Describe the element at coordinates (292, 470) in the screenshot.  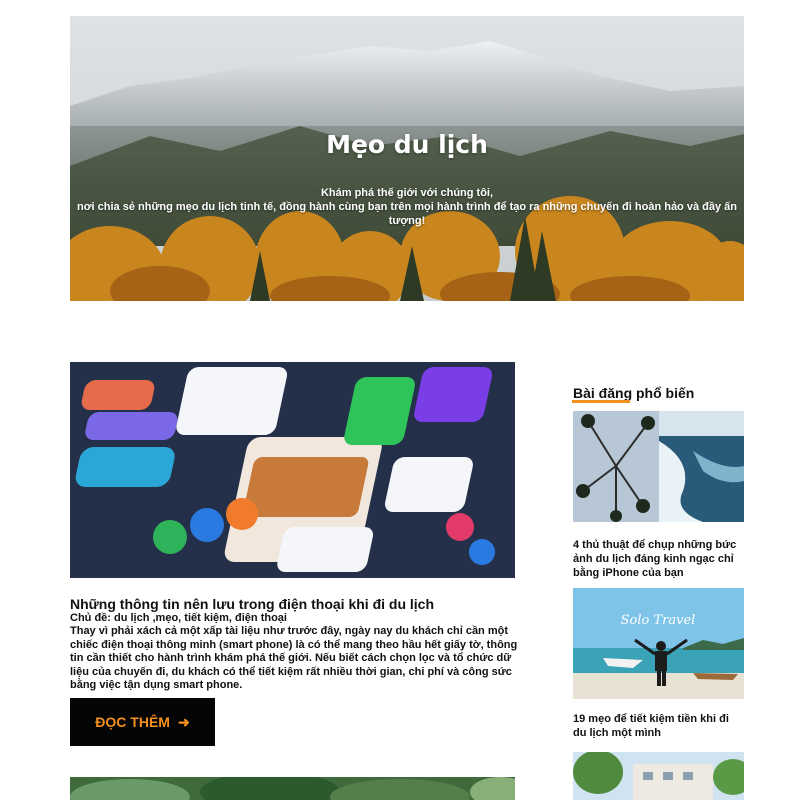
I see `post-featured-image` at that location.